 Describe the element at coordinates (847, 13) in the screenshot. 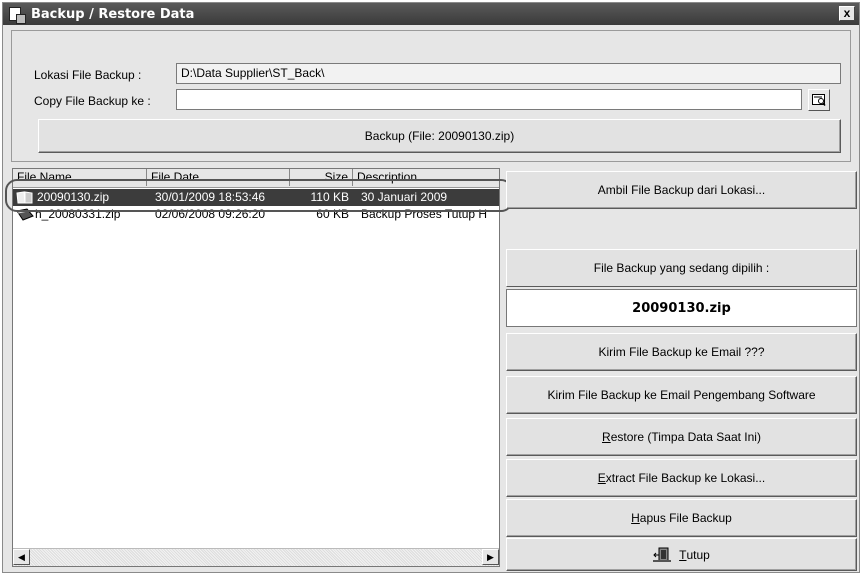

I see `close-window-button: x` at that location.